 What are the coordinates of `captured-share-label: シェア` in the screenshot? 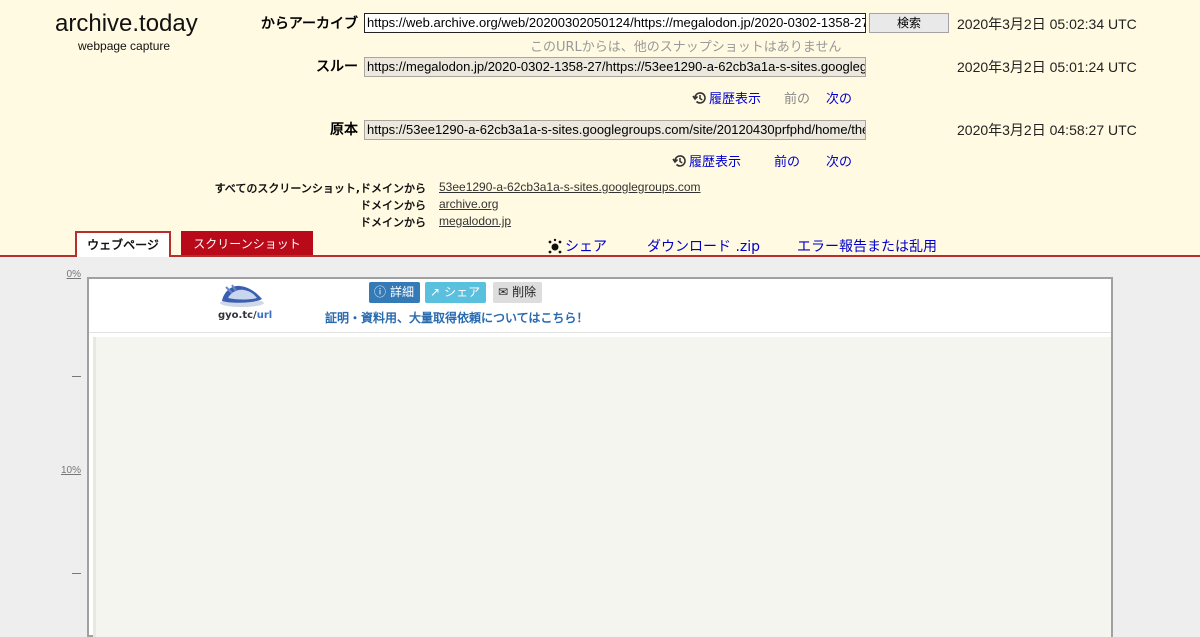 It's located at (462, 292).